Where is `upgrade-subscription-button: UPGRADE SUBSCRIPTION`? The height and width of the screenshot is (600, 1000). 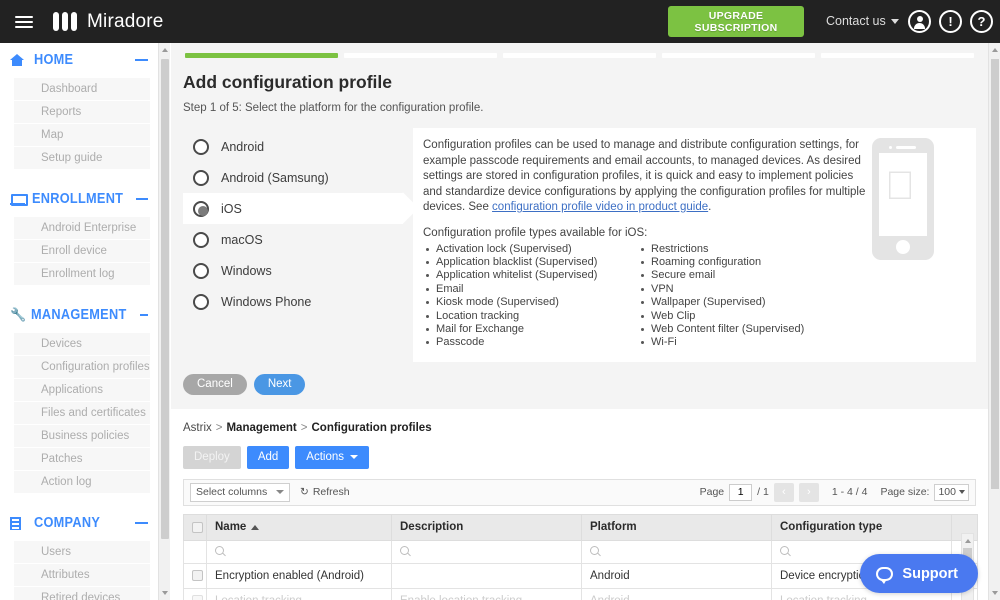
upgrade-subscription-button: UPGRADE SUBSCRIPTION is located at coordinates (736, 21).